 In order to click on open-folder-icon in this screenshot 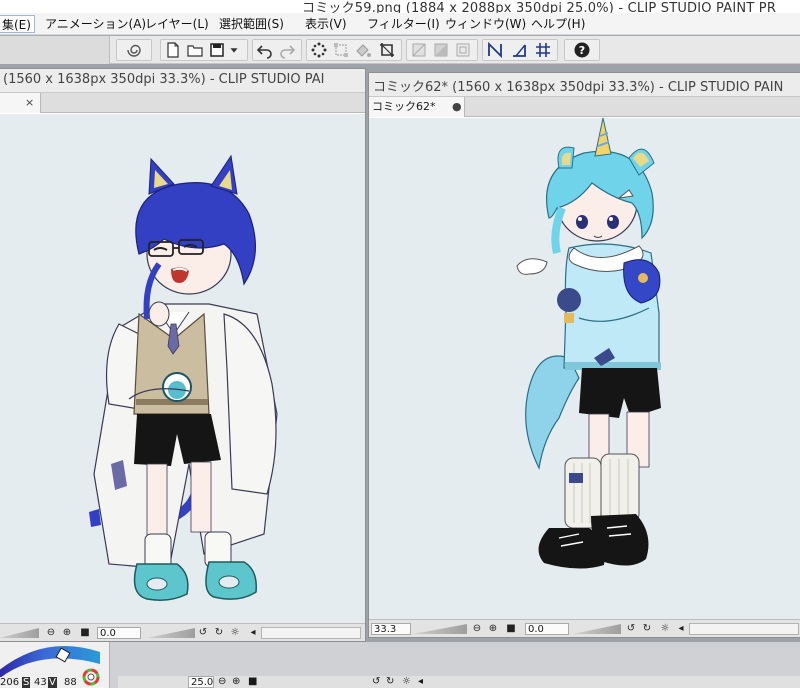, I will do `click(195, 50)`.